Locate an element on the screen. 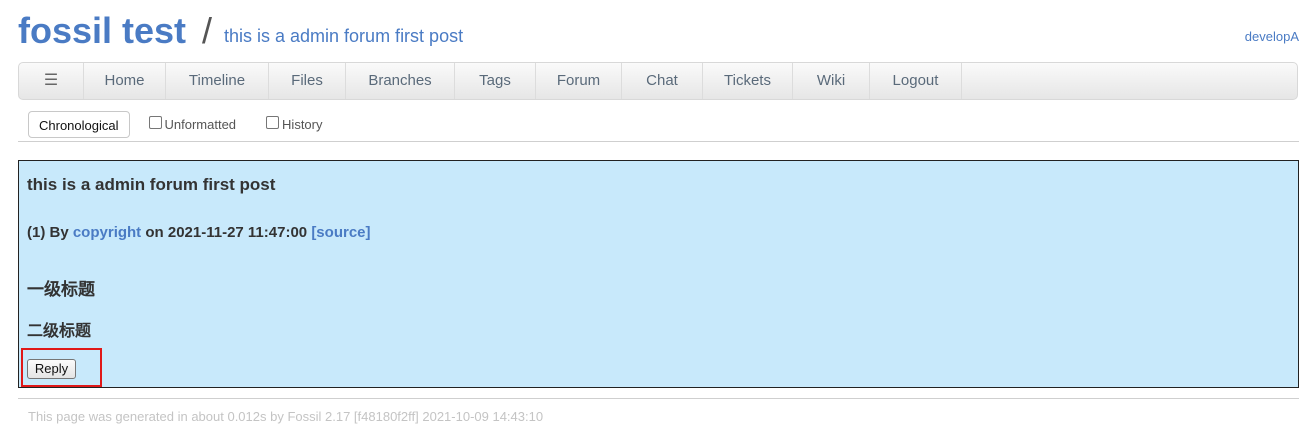 The image size is (1316, 424). menu-item-files: Files is located at coordinates (307, 81).